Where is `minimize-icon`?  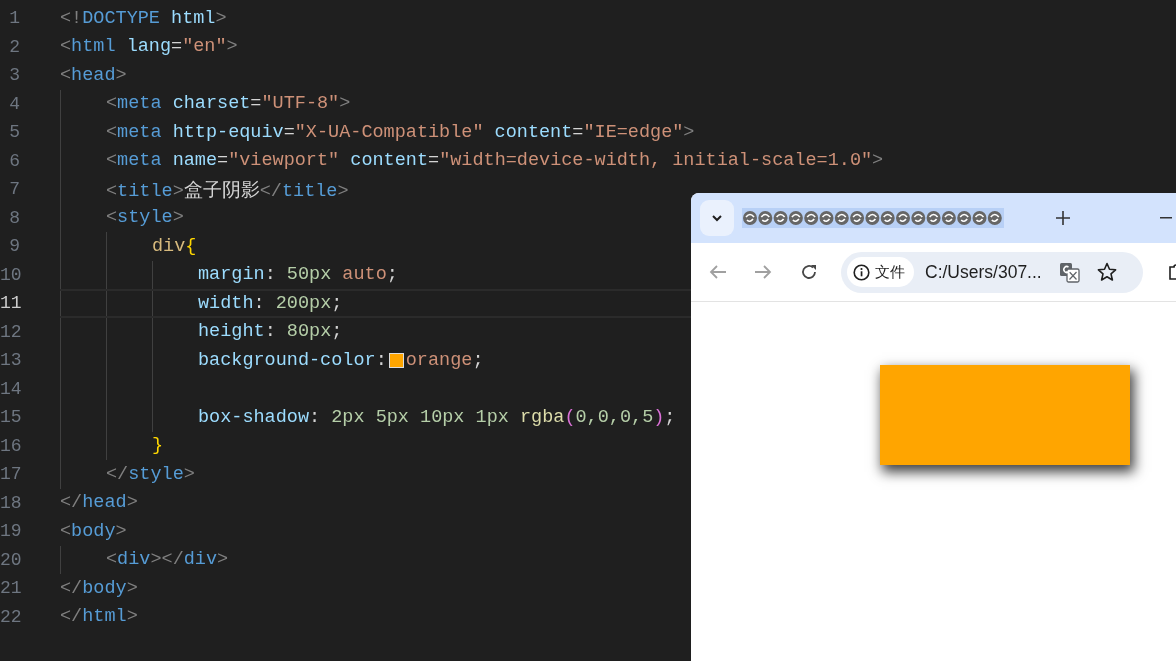
minimize-icon is located at coordinates (1166, 218).